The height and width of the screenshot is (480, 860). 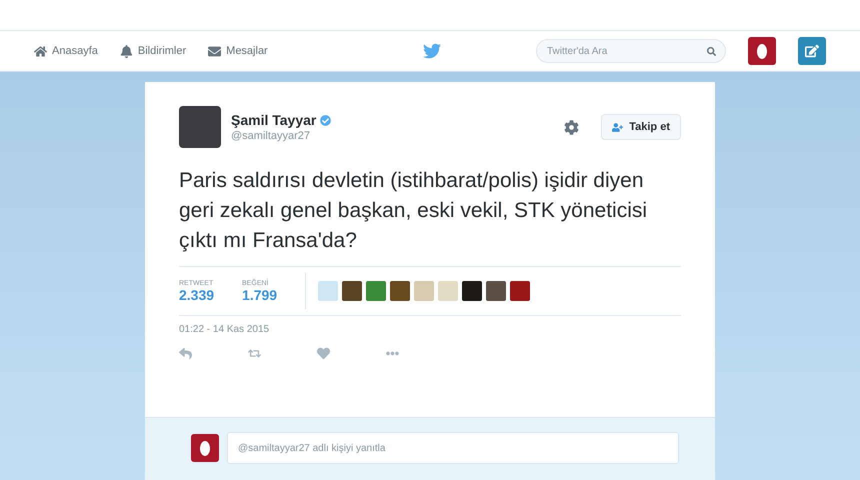 What do you see at coordinates (572, 127) in the screenshot?
I see `settings-icon` at bounding box center [572, 127].